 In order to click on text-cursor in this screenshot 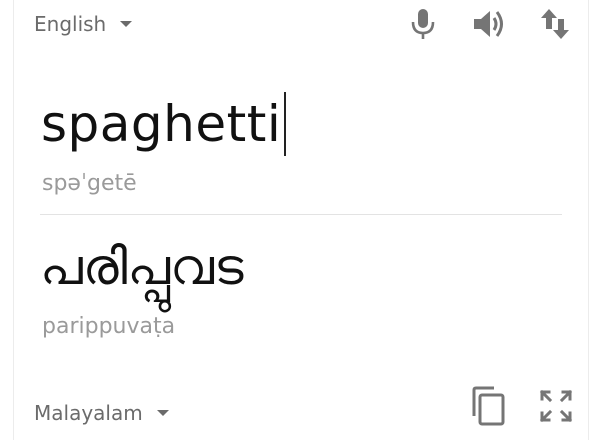, I will do `click(285, 124)`.